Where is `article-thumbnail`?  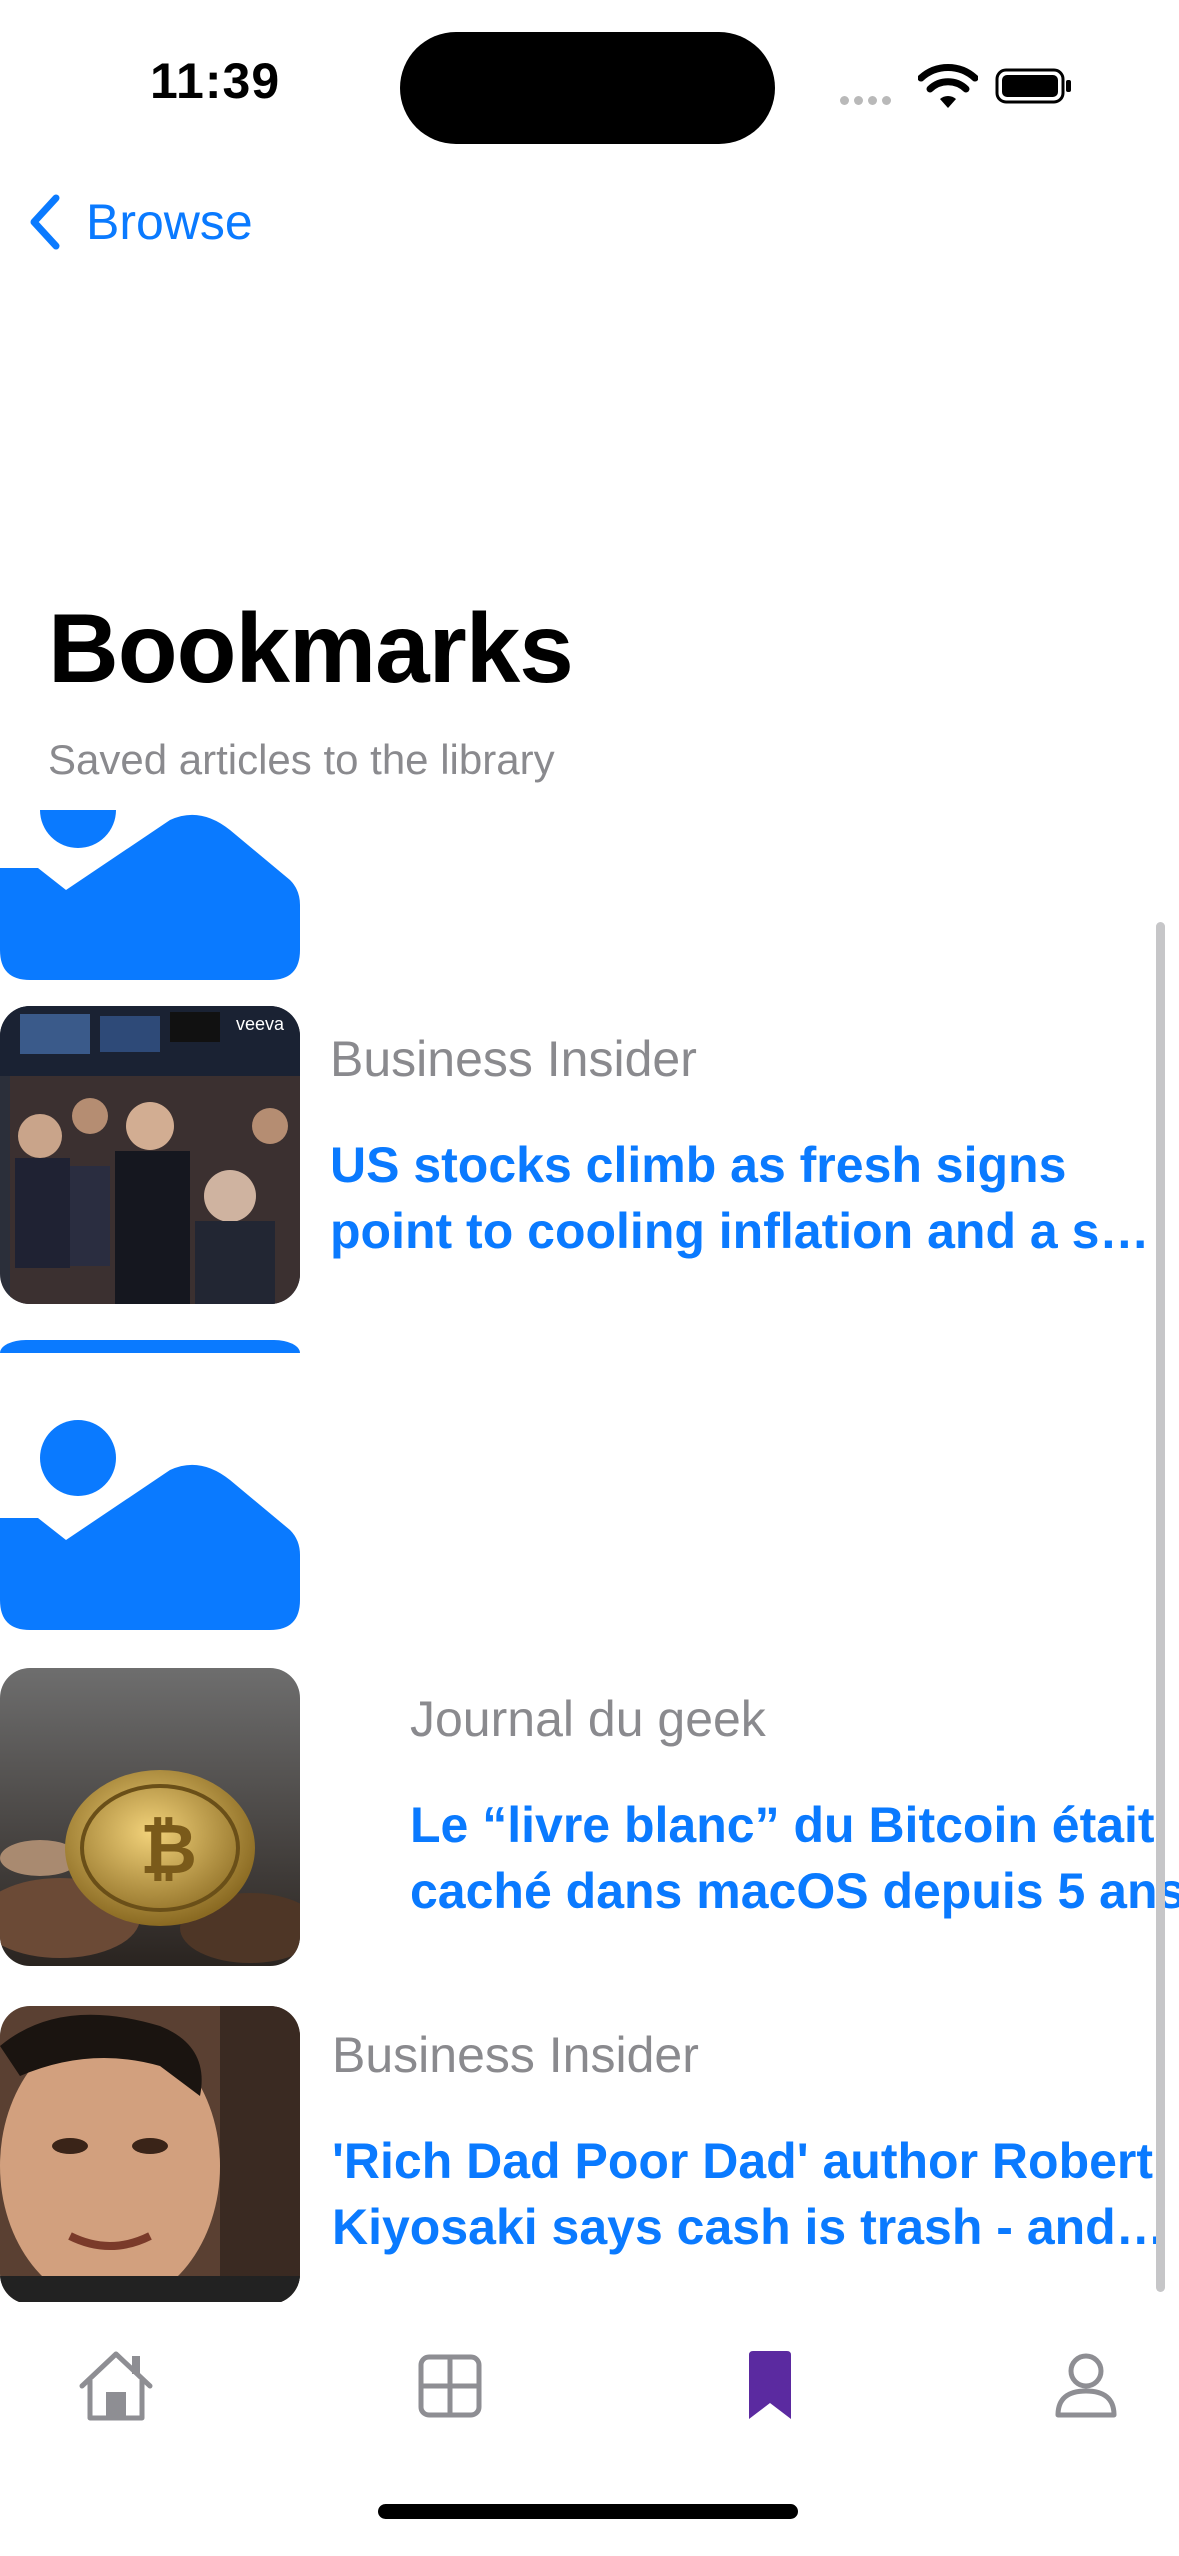
article-thumbnail is located at coordinates (150, 2154).